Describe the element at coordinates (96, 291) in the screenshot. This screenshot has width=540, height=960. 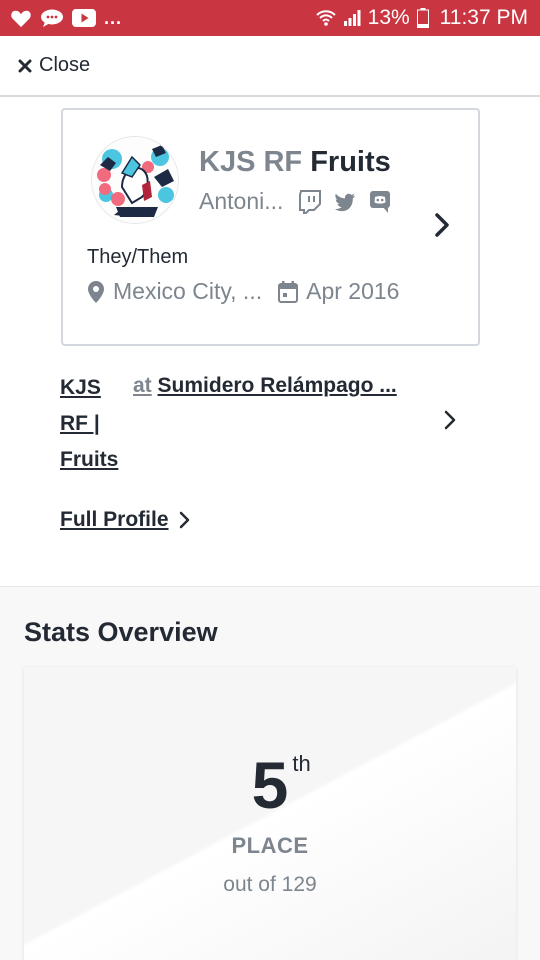
I see `location-pin-icon` at that location.